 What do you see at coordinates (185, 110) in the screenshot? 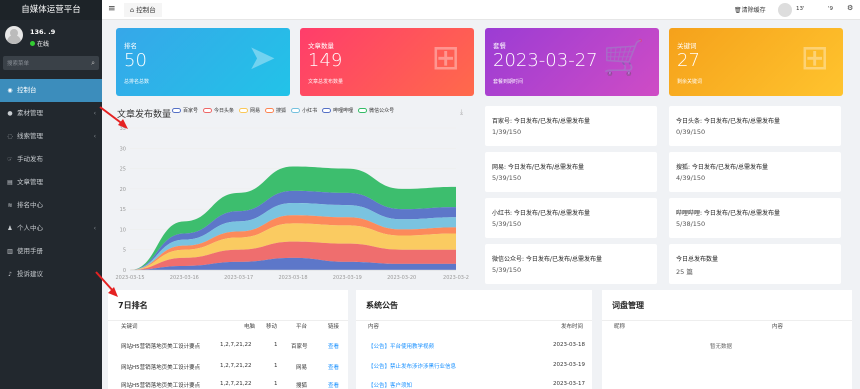
I see `legend-item: 百家号` at bounding box center [185, 110].